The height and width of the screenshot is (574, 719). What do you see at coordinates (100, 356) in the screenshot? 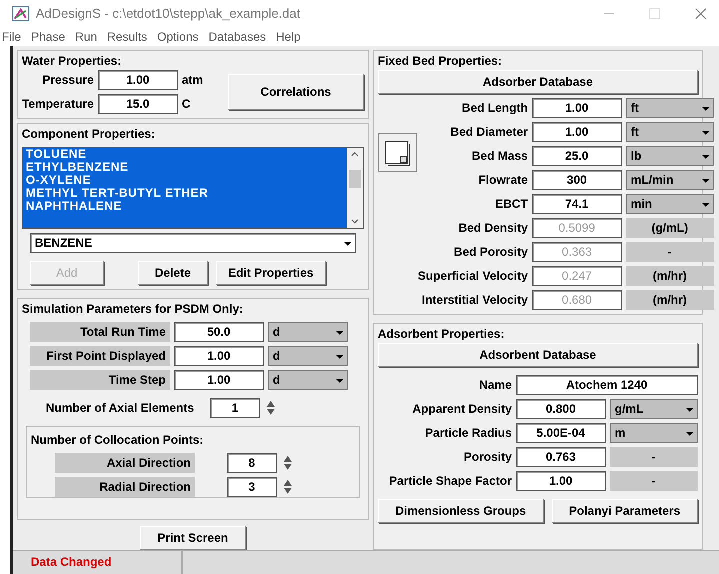
I see `field-label: First Point Displayed` at bounding box center [100, 356].